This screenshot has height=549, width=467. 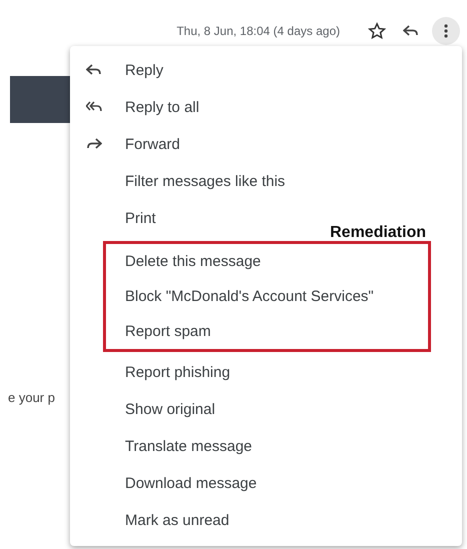 I want to click on message-date: Thu, 8 Jun, 18:04 (4 days ago), so click(x=258, y=31).